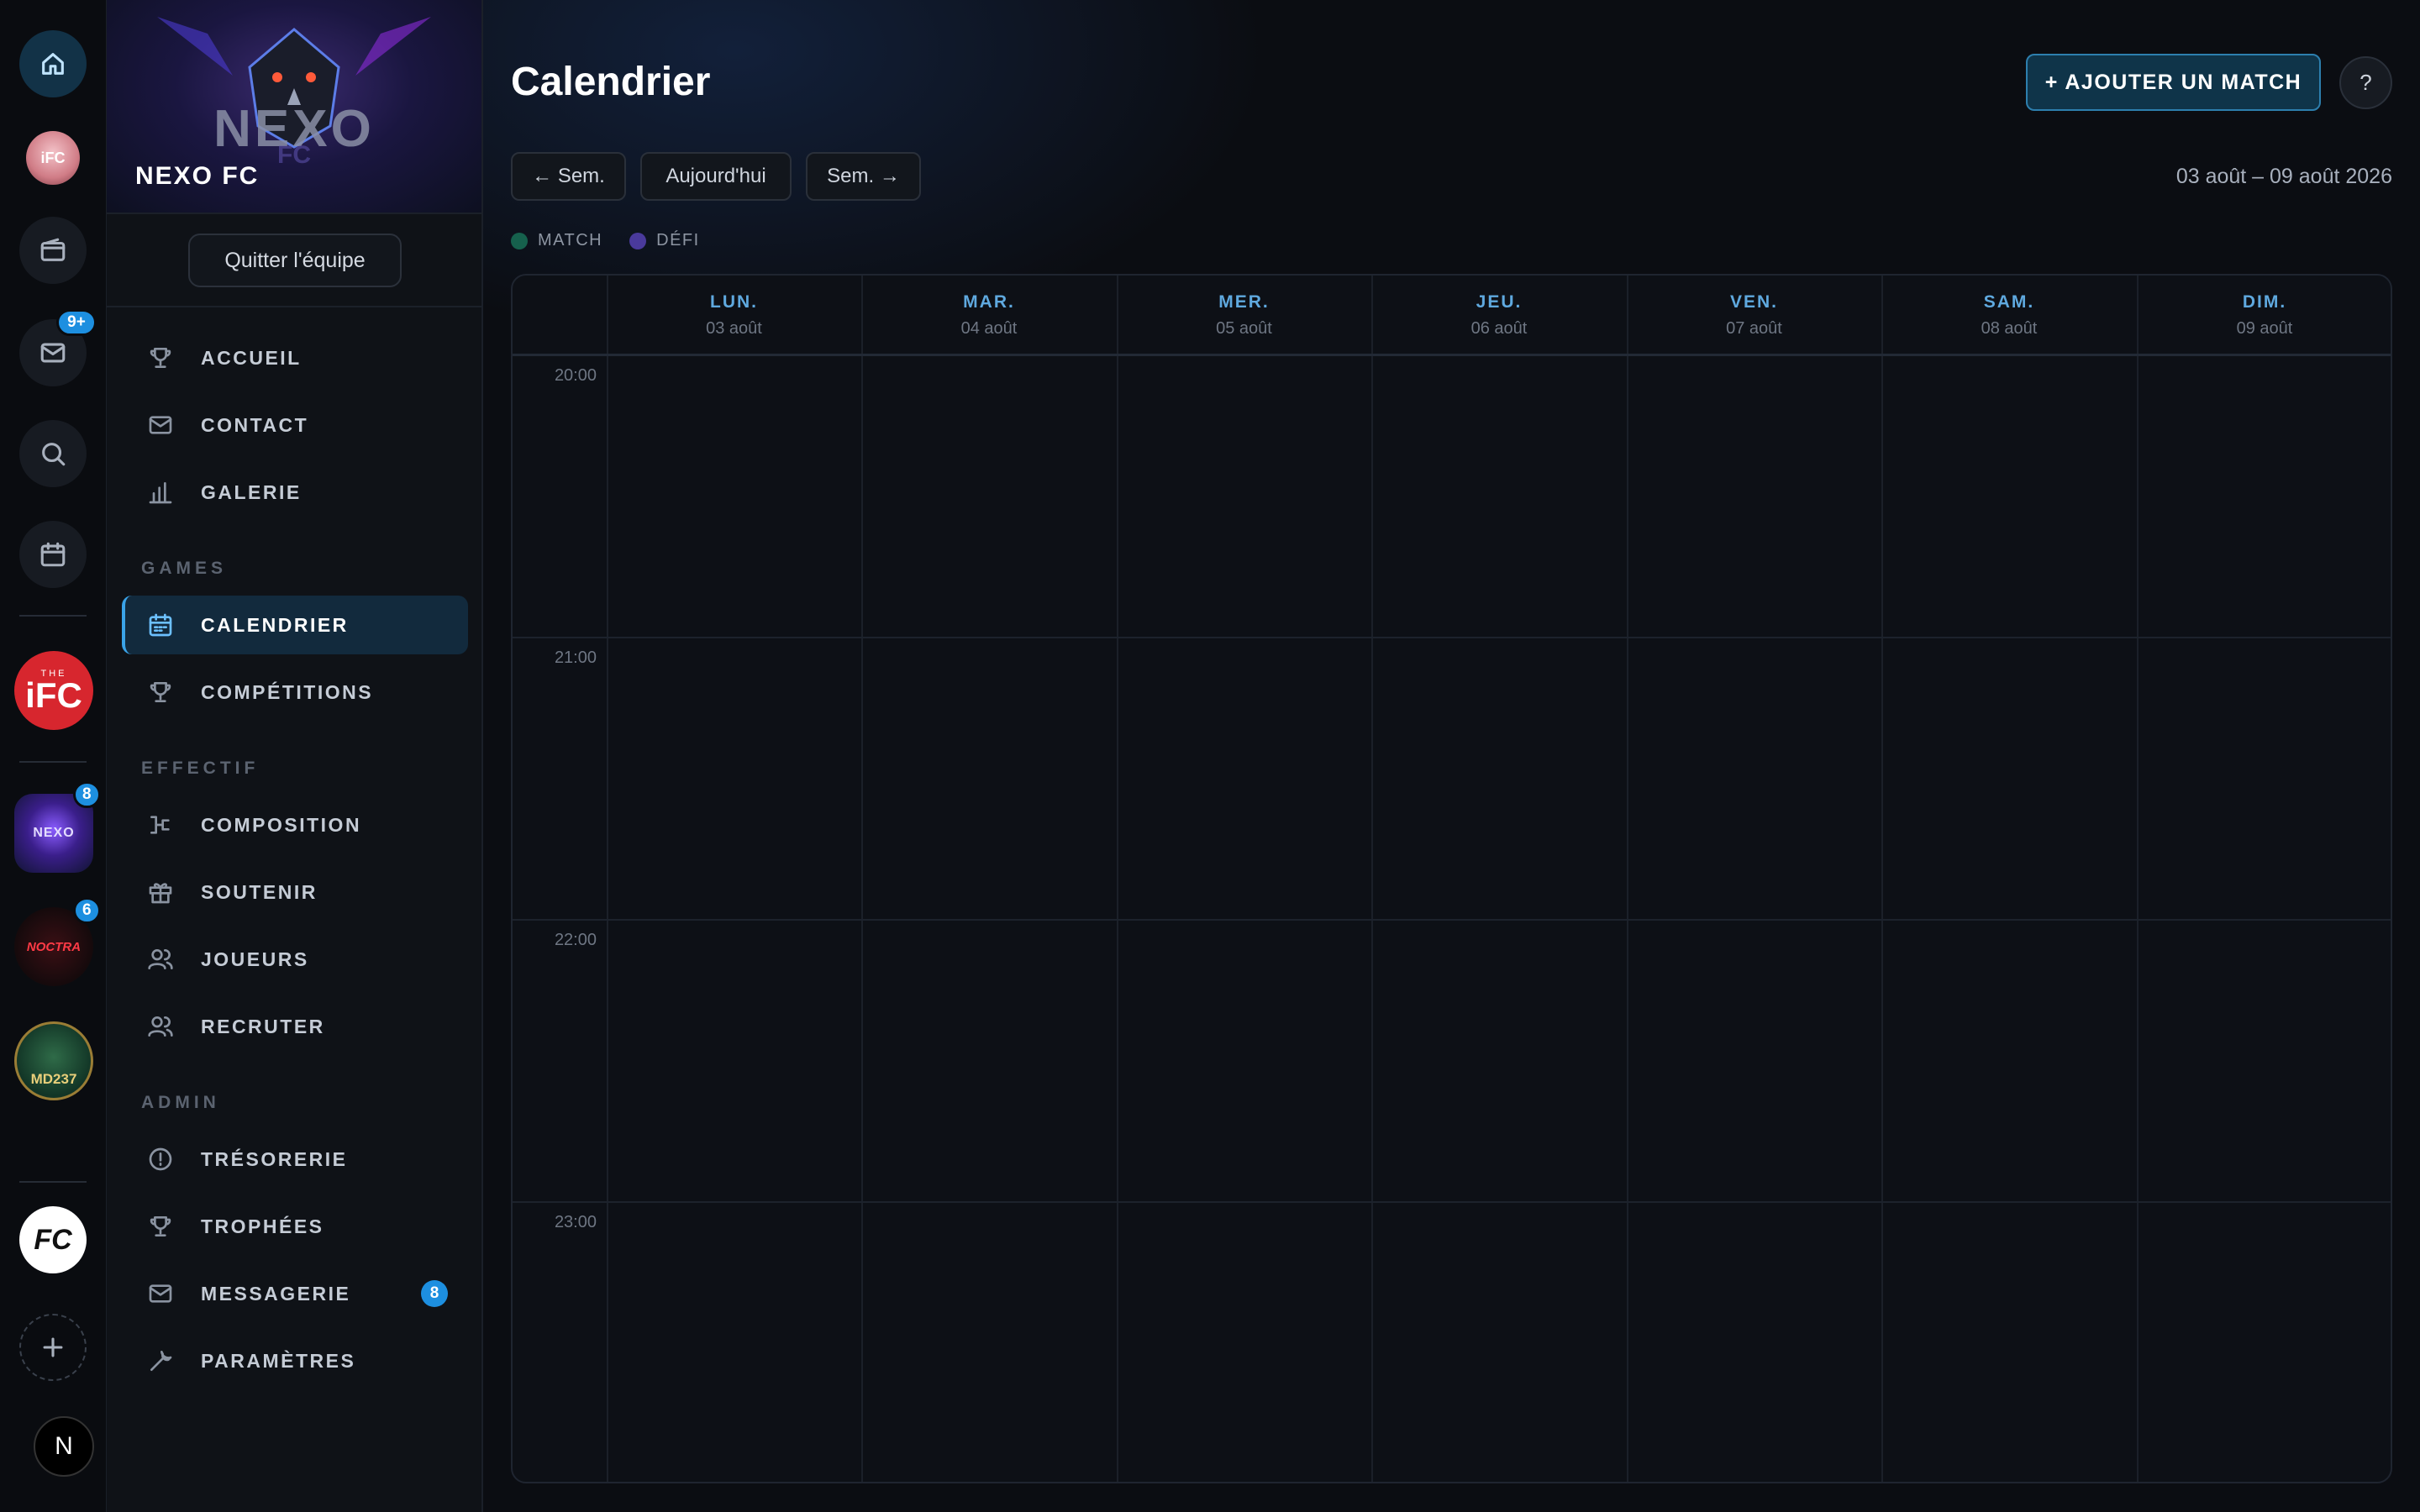  I want to click on hour-label: 23:00, so click(575, 1222).